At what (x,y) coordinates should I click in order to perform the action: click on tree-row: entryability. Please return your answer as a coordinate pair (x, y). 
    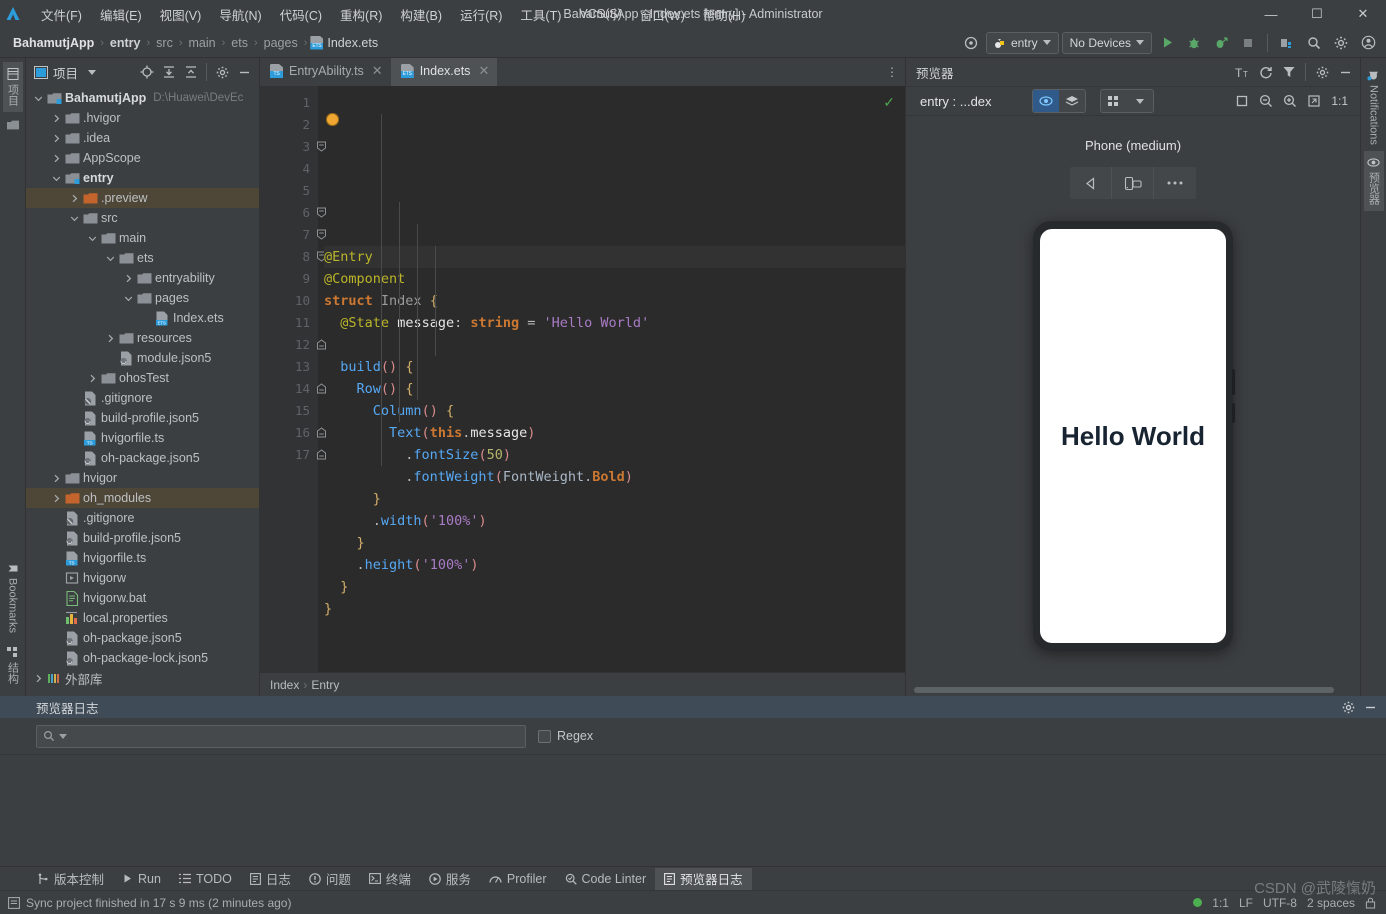
    Looking at the image, I should click on (142, 278).